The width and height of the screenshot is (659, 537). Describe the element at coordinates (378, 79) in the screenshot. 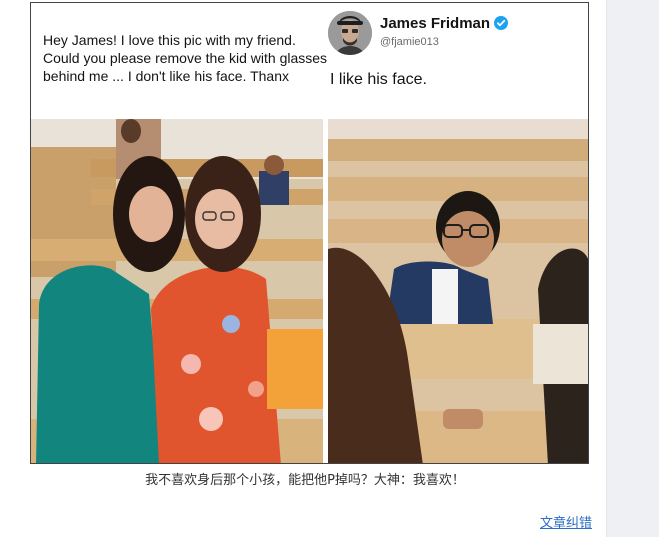

I see `reply-text: I like his face.` at that location.